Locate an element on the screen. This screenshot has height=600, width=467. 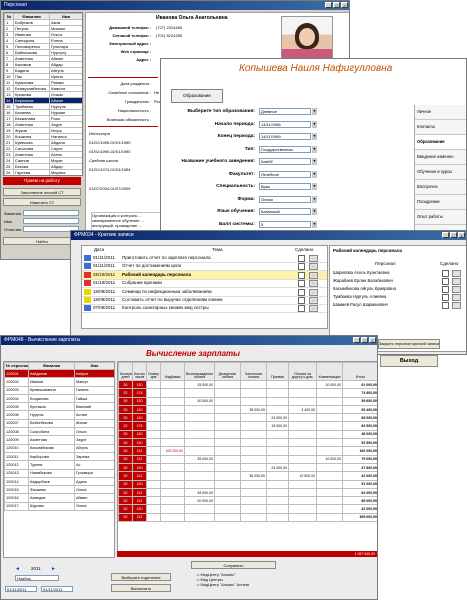
filter-name-input is located at coordinates (51, 221).